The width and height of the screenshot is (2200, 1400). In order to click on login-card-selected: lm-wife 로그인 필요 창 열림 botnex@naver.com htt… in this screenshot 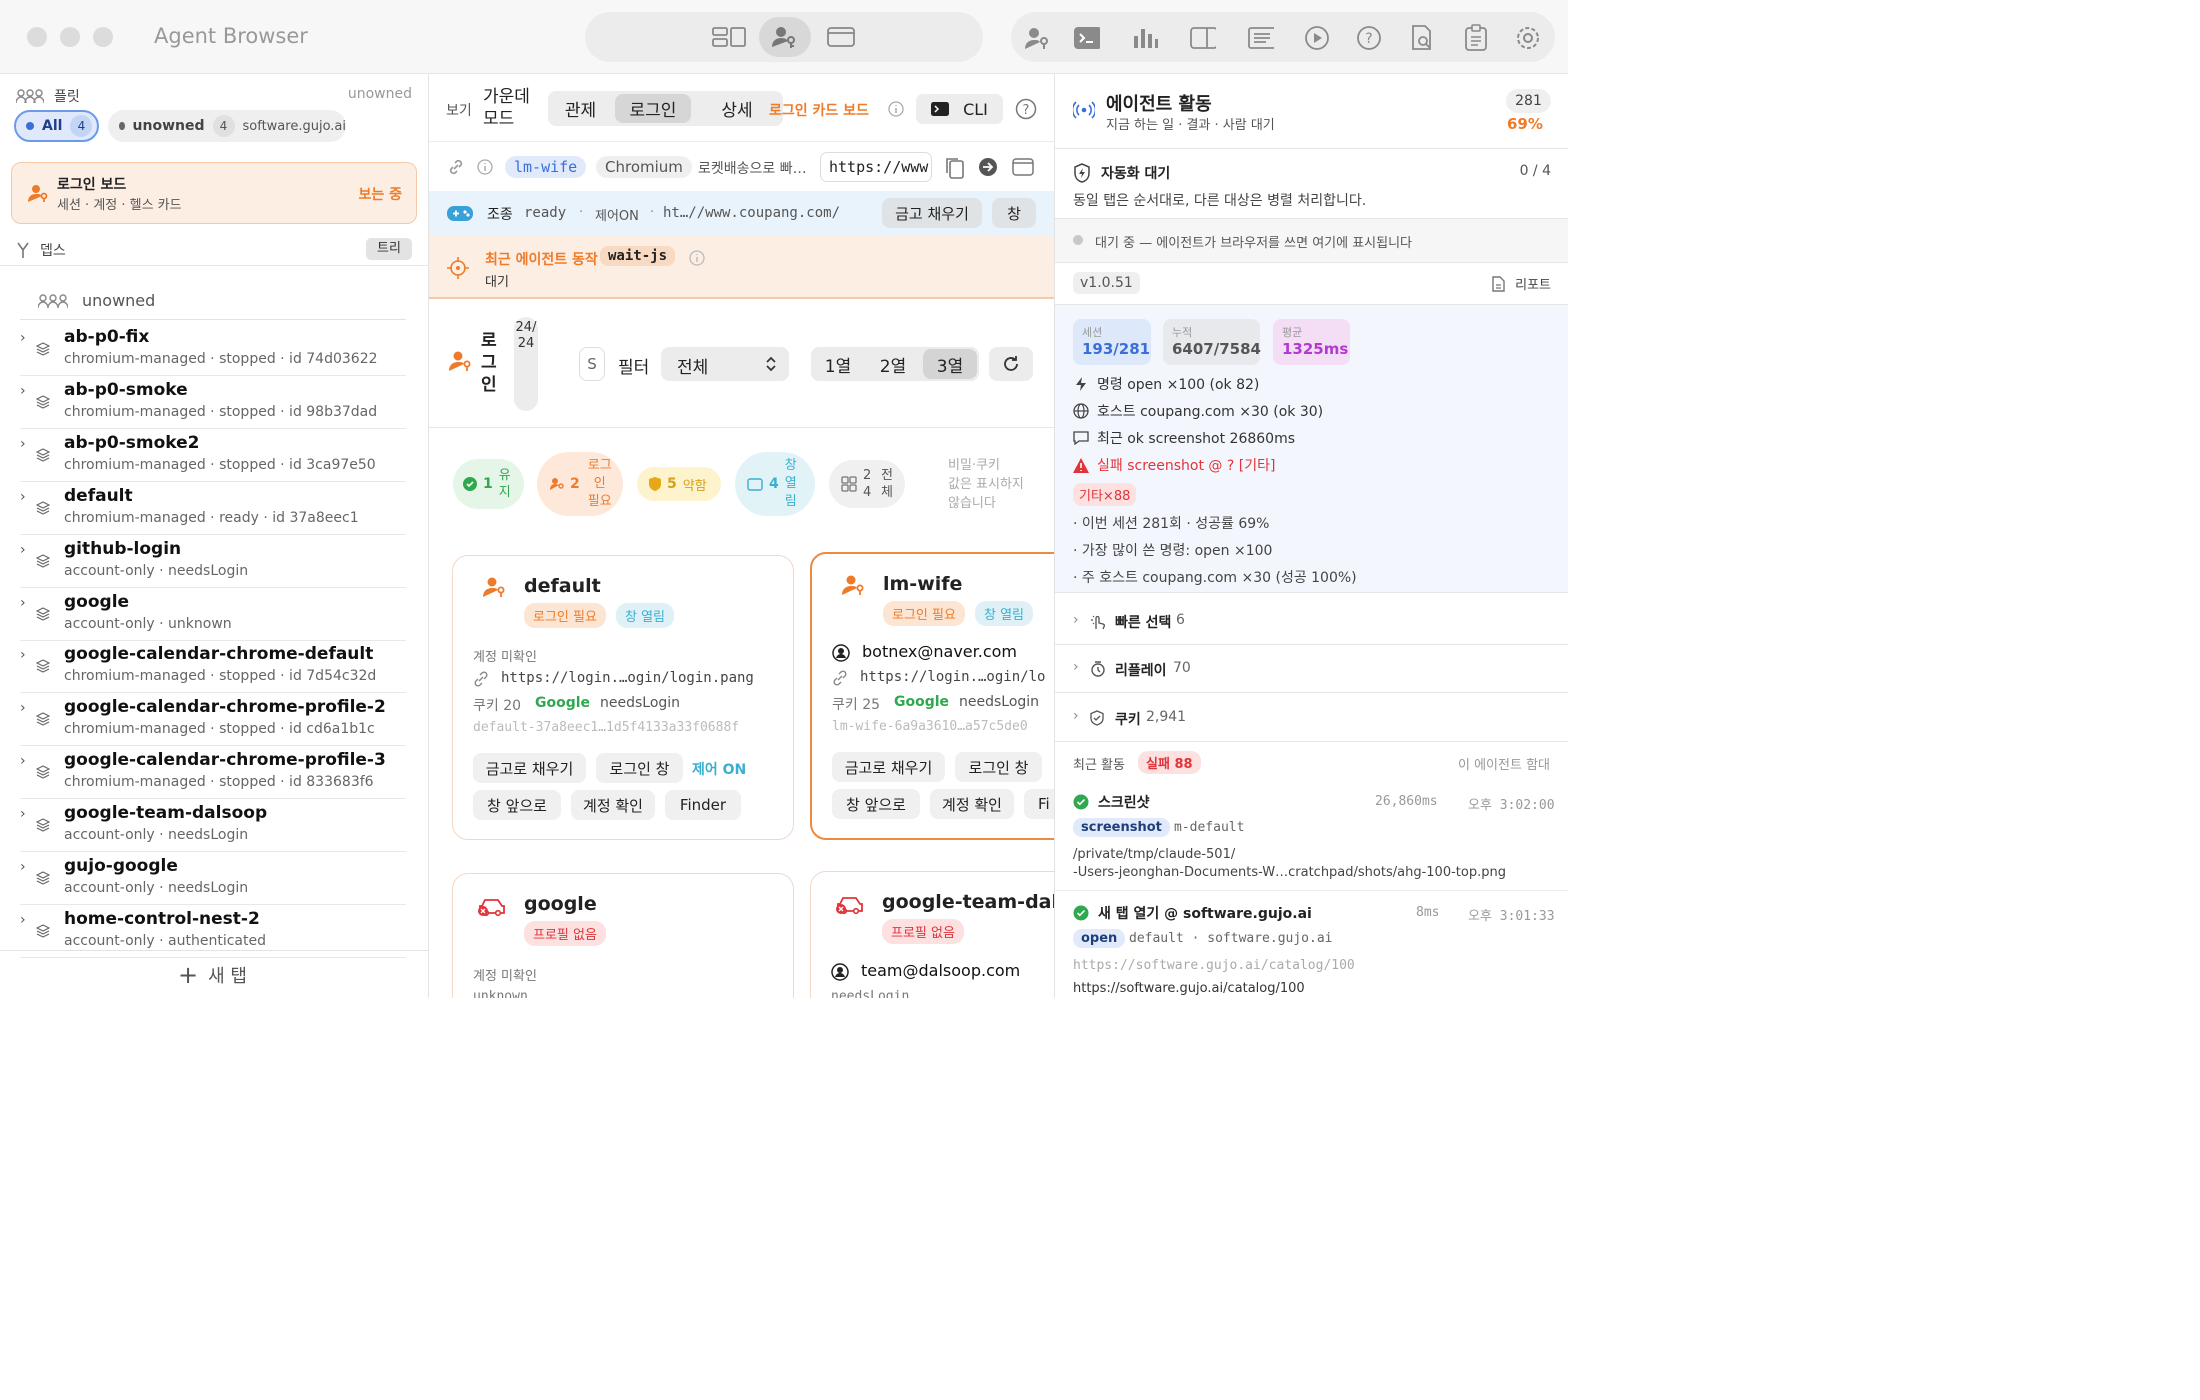, I will do `click(932, 696)`.